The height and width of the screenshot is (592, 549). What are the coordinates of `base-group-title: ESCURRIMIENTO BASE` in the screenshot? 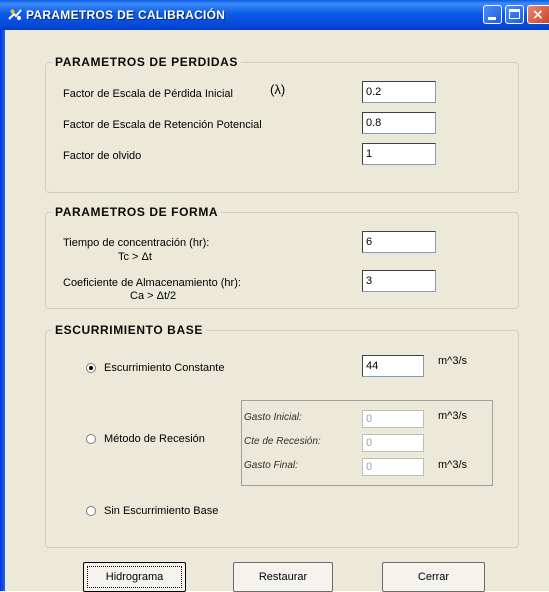 It's located at (129, 330).